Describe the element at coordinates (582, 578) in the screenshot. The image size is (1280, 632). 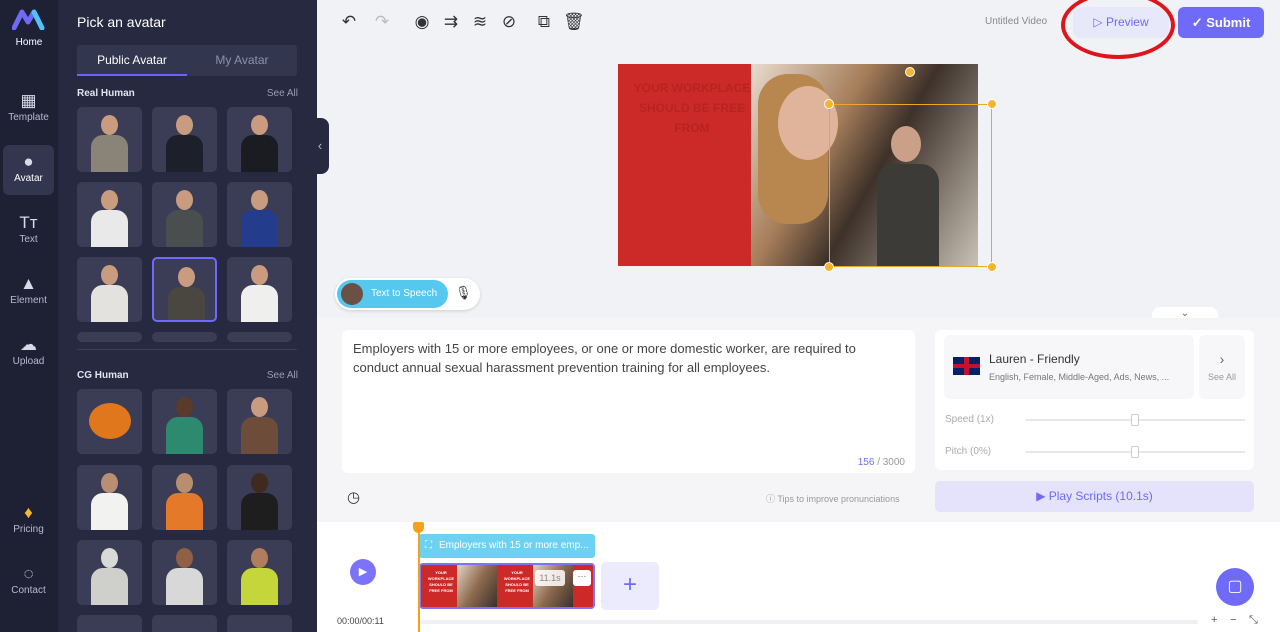
I see `more-options-button: ···` at that location.